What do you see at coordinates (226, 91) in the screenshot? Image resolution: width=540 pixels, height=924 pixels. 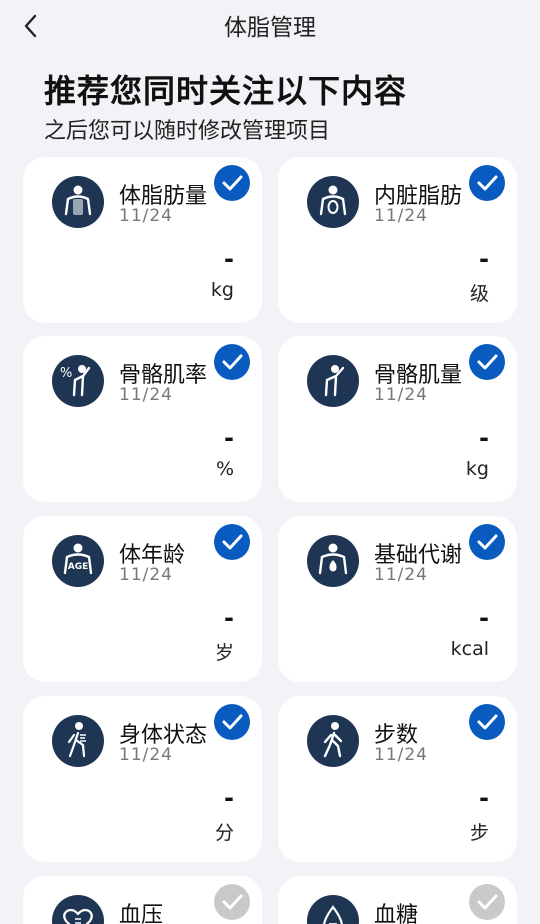 I see `recommend-headline: 推荐您同时关注以下内容` at bounding box center [226, 91].